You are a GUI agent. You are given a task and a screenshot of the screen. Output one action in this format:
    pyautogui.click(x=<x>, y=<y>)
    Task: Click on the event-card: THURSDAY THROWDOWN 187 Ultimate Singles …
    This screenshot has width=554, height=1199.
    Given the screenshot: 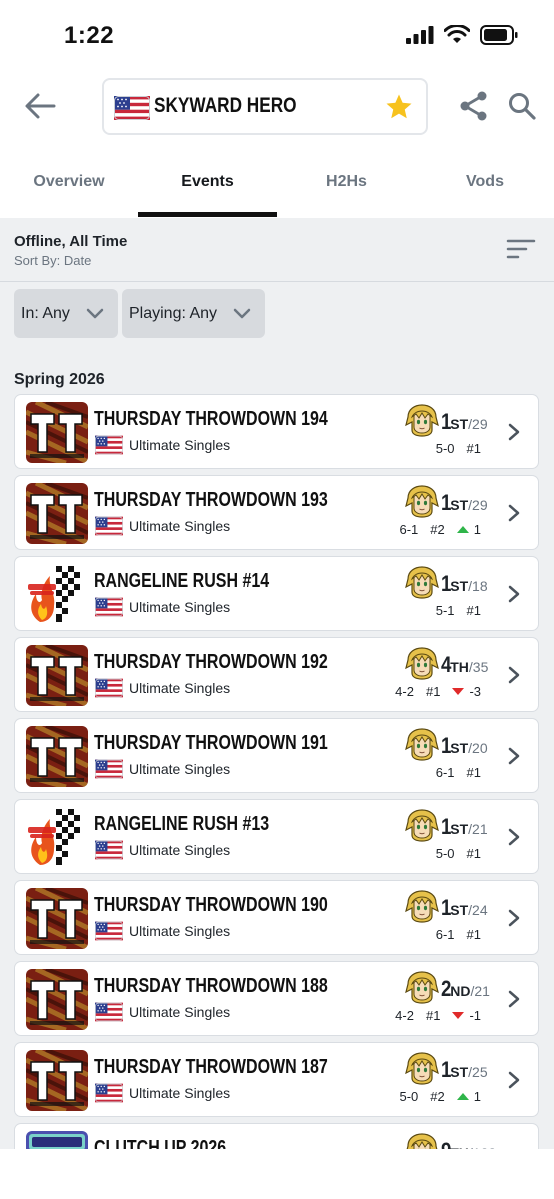 What is the action you would take?
    pyautogui.click(x=276, y=1079)
    